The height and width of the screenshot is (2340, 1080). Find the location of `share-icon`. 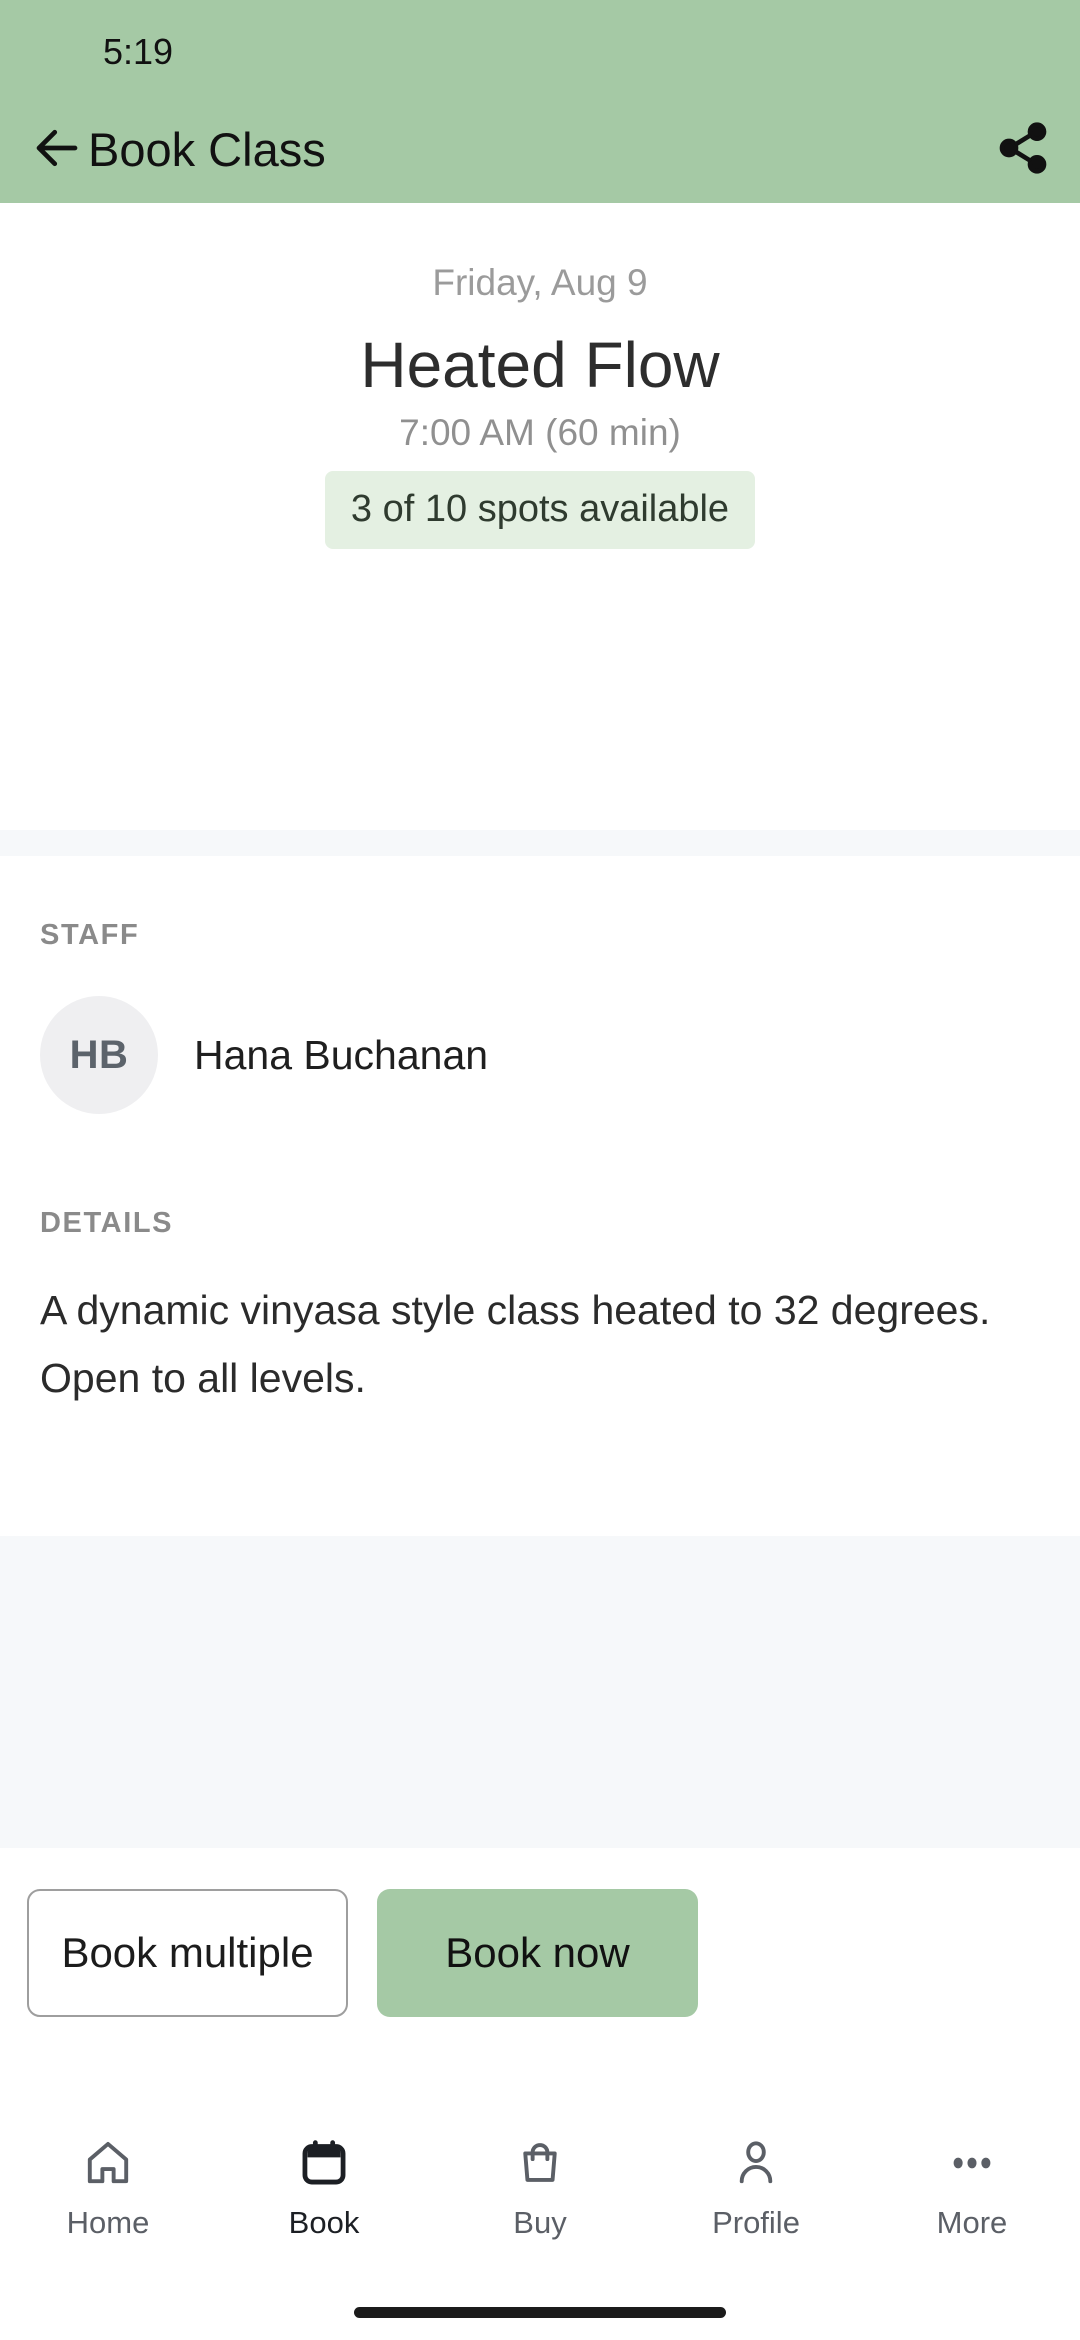

share-icon is located at coordinates (1023, 150).